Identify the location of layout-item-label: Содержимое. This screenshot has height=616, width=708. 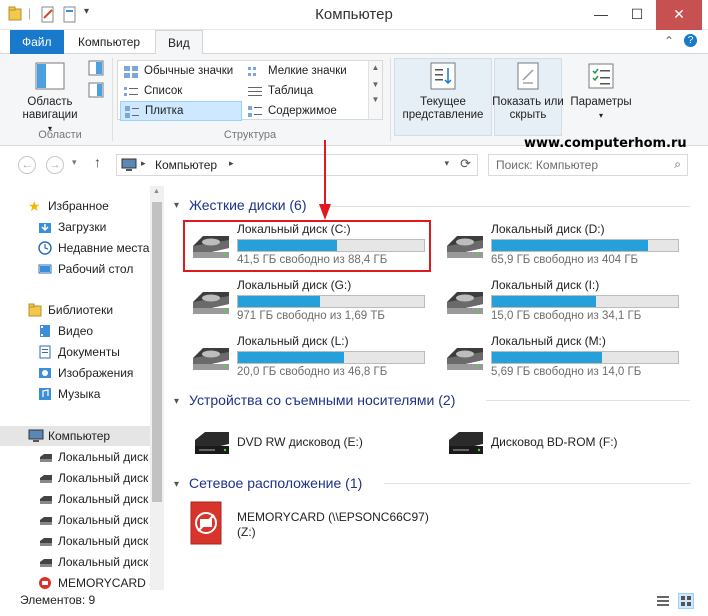
(302, 111).